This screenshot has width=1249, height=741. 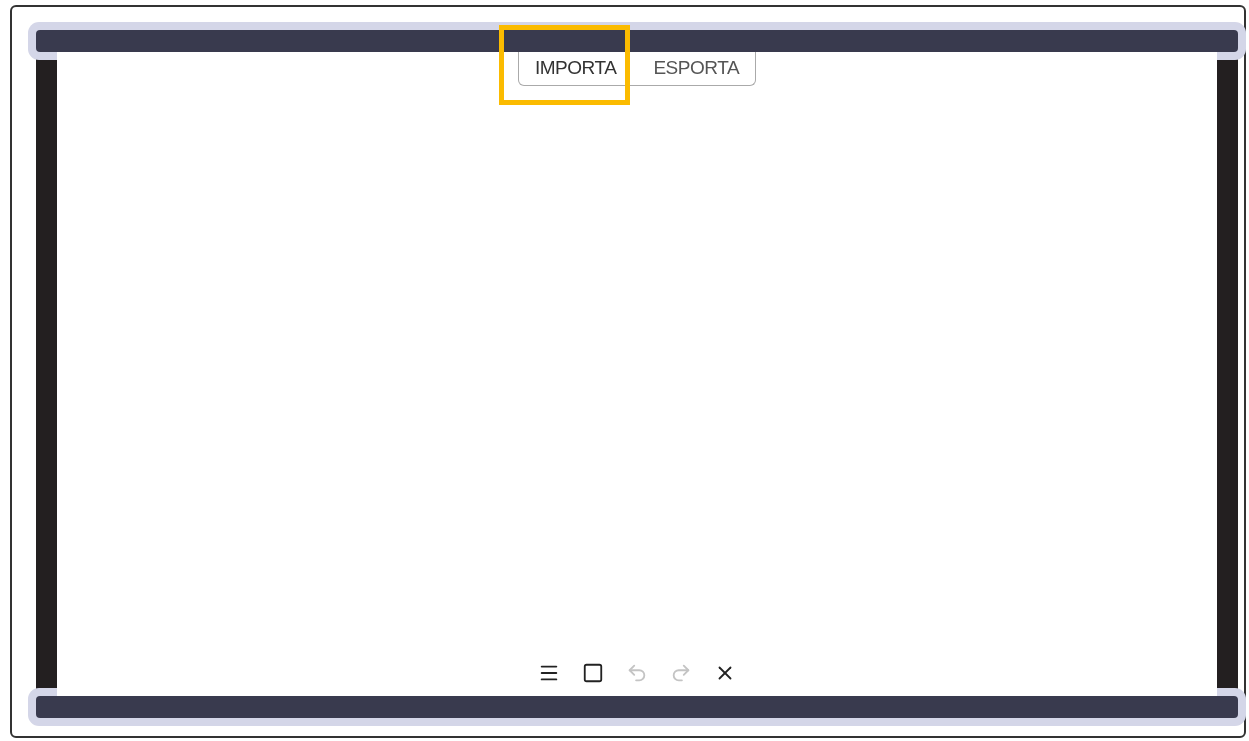 I want to click on tab: IMPORTA, so click(x=575, y=68).